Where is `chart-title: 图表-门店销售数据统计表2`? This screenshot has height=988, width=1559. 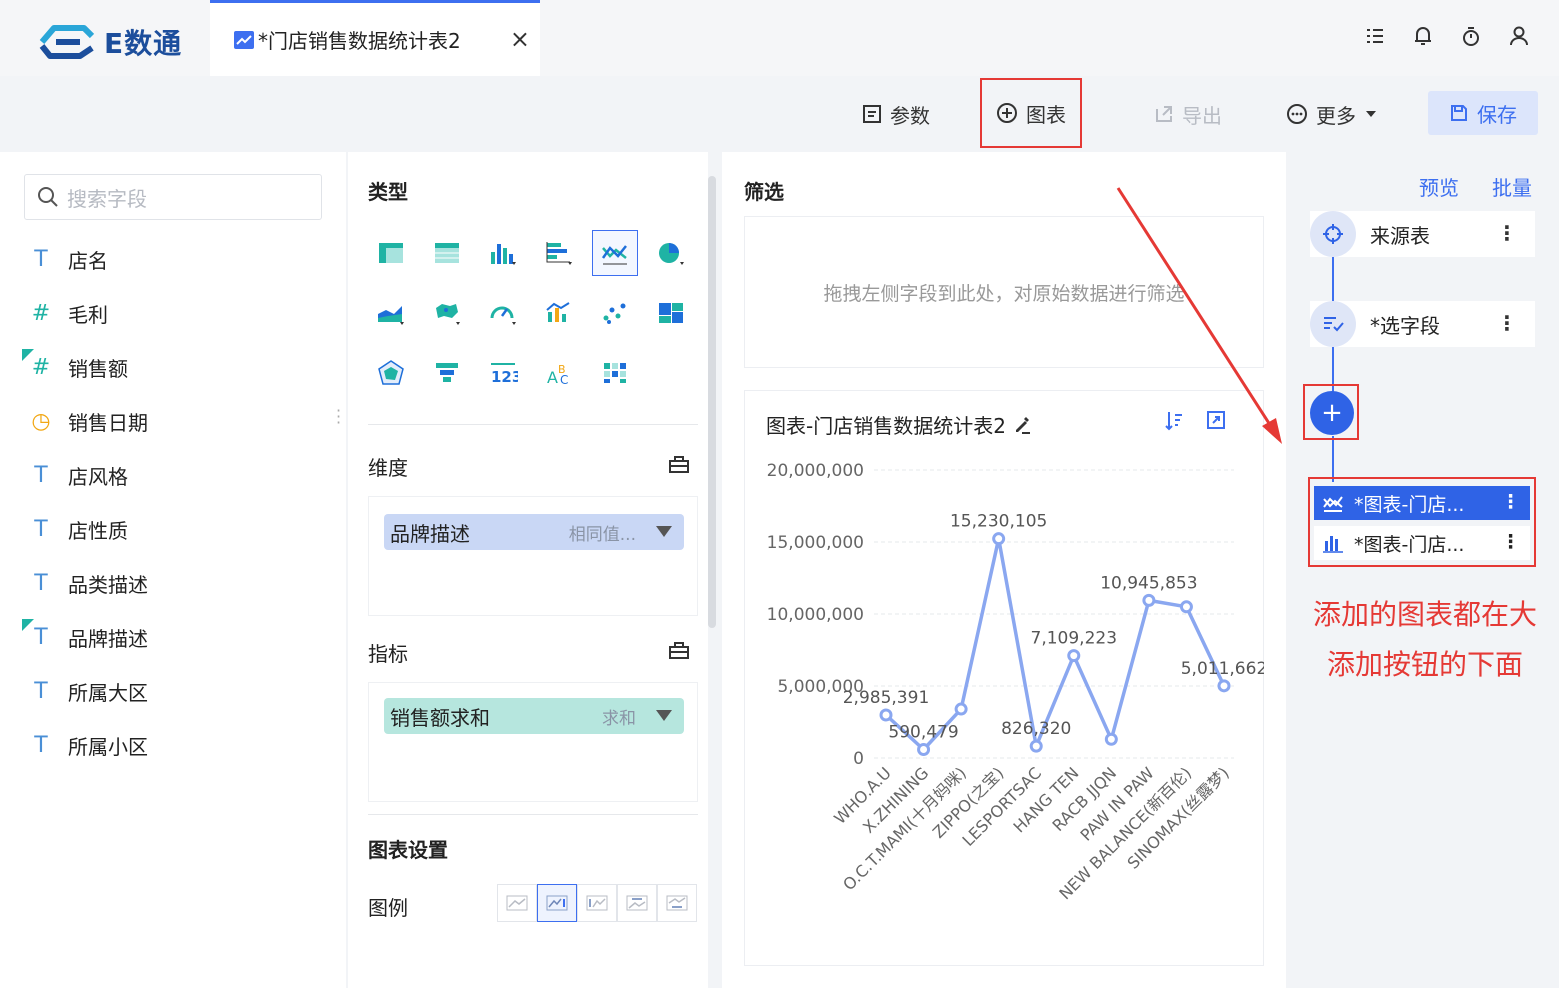 chart-title: 图表-门店销售数据统计表2 is located at coordinates (899, 424).